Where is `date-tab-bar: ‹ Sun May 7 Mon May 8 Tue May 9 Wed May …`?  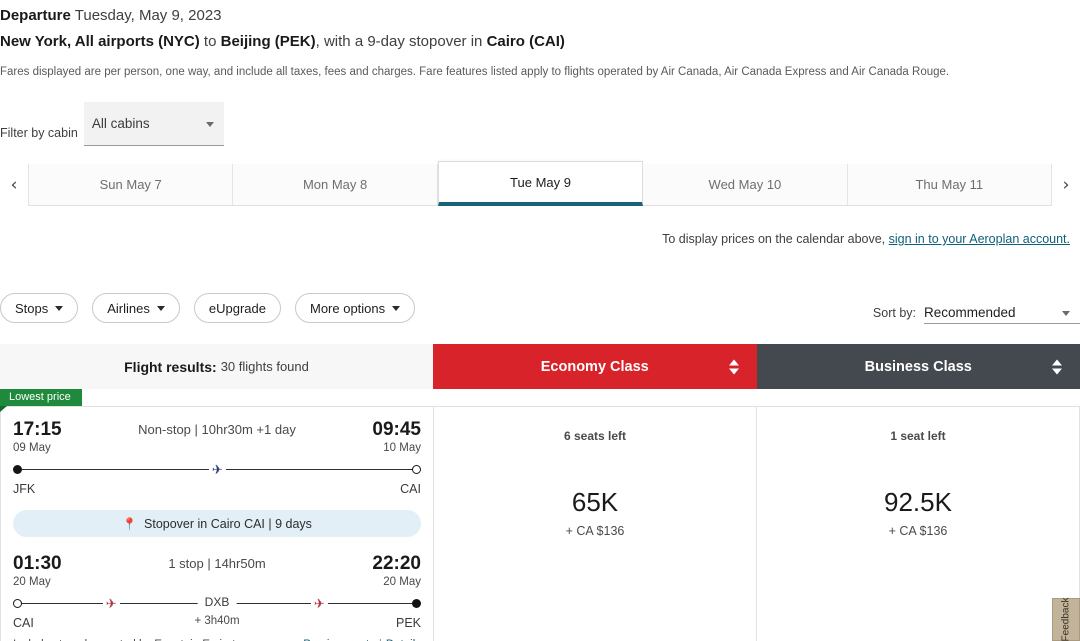 date-tab-bar: ‹ Sun May 7 Mon May 8 Tue May 9 Wed May … is located at coordinates (540, 183).